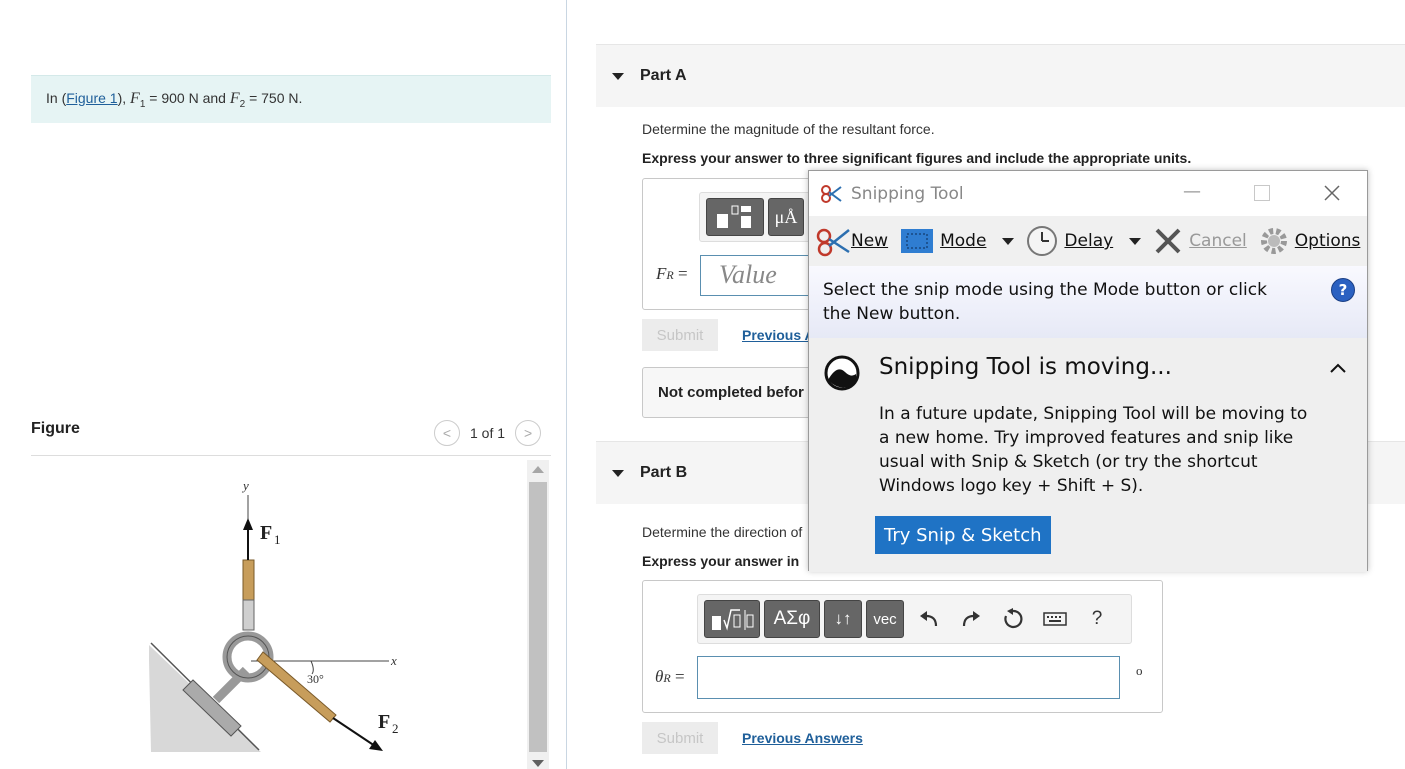 The width and height of the screenshot is (1405, 769). I want to click on reset-button, so click(1013, 619).